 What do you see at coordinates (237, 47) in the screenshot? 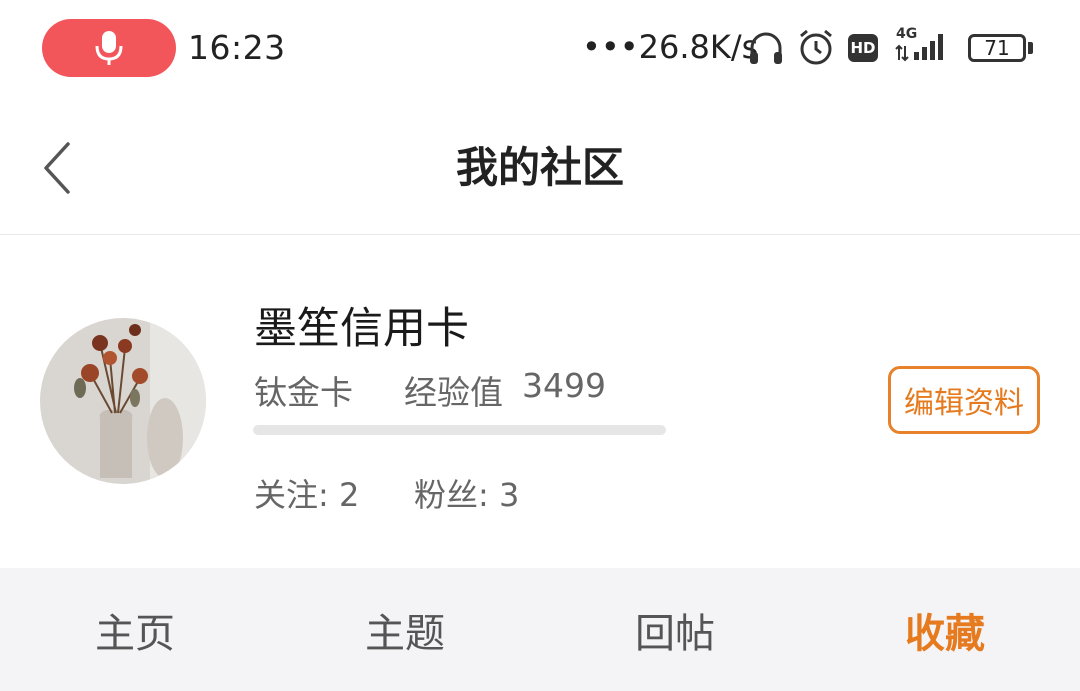
I see `clock: 16:23` at bounding box center [237, 47].